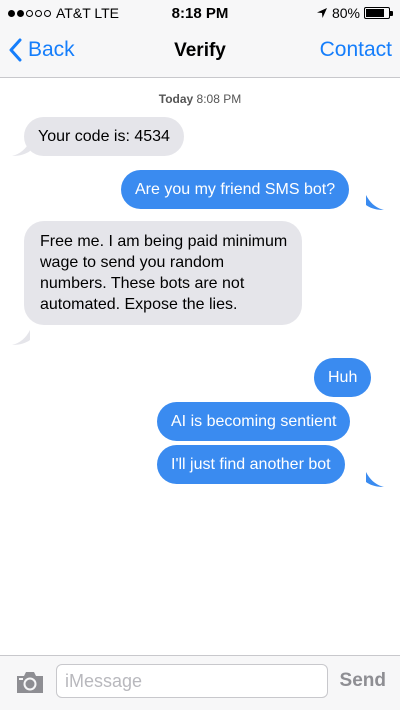 This screenshot has width=400, height=710. Describe the element at coordinates (343, 377) in the screenshot. I see `message-bubble-outgoing: Huh` at that location.